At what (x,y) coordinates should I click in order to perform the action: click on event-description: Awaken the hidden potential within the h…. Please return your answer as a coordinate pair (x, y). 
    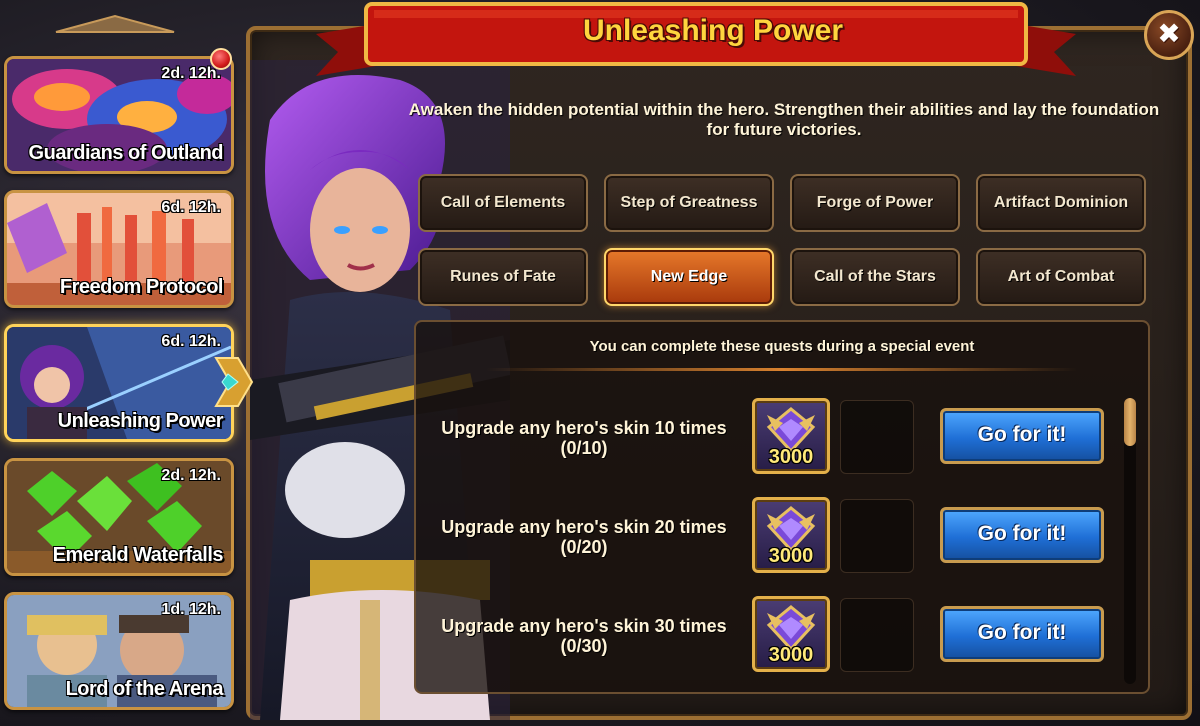
    Looking at the image, I should click on (784, 119).